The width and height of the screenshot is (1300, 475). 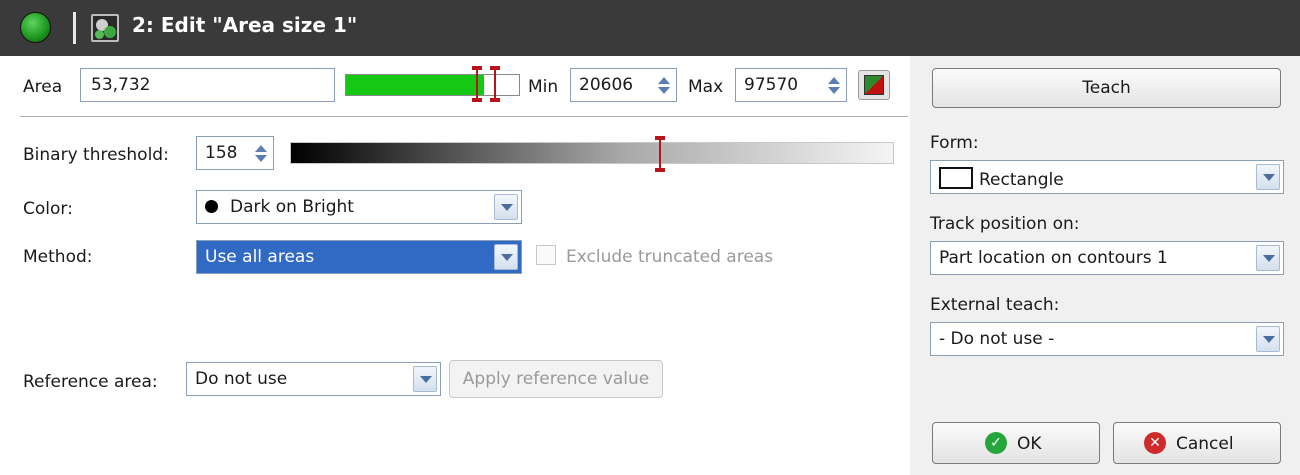 What do you see at coordinates (650, 28) in the screenshot?
I see `title-bar: 2: Edit "Area size 1"` at bounding box center [650, 28].